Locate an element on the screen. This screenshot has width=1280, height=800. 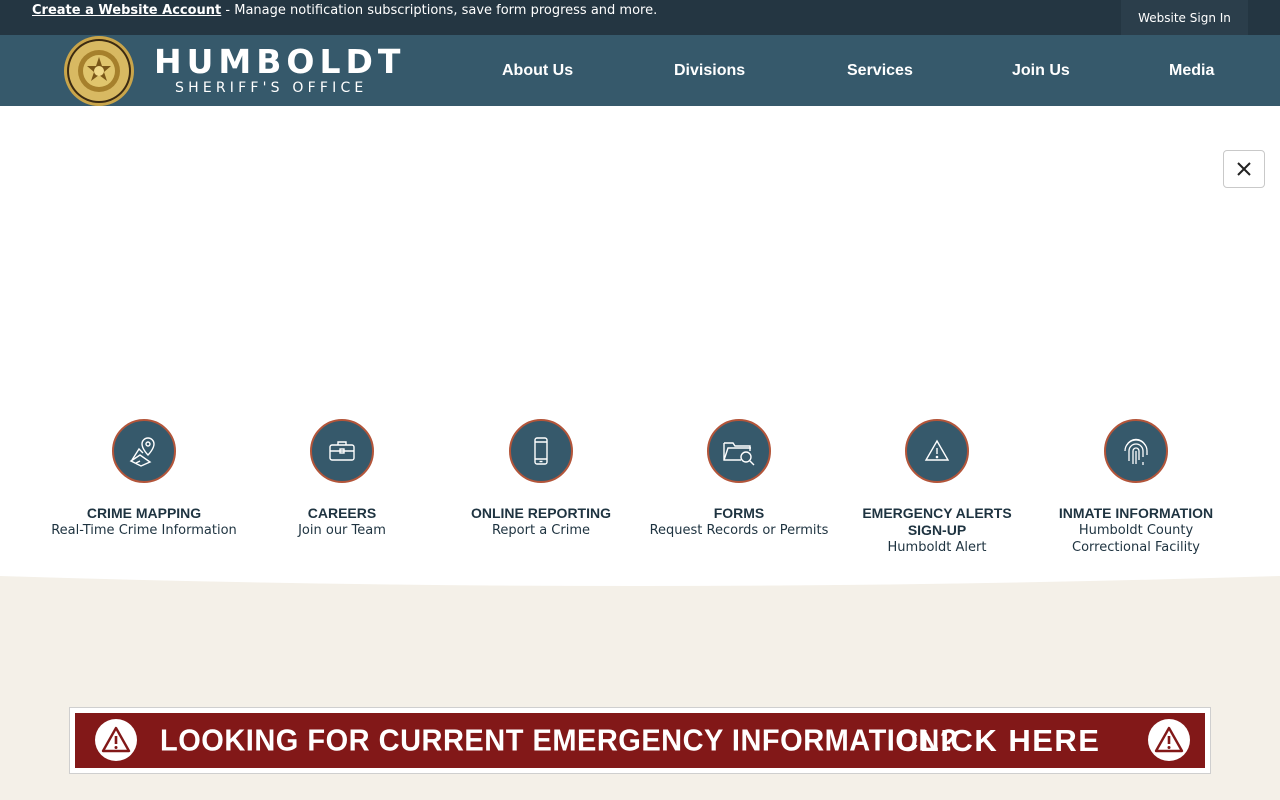
quick-link-subtitle: Real-Time Crime Information is located at coordinates (144, 530).